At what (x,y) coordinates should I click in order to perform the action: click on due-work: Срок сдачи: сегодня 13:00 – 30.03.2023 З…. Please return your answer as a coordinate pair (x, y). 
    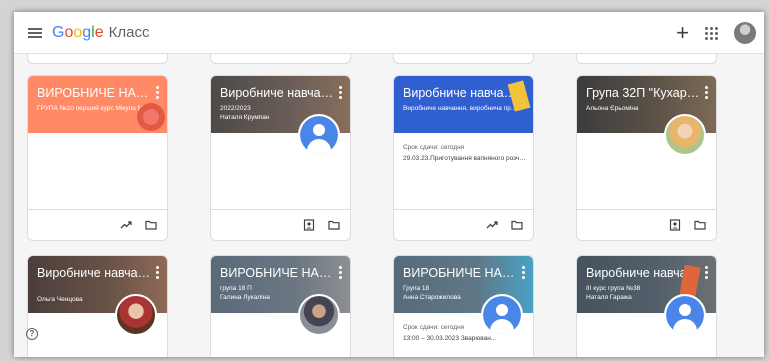
    Looking at the image, I should click on (463, 328).